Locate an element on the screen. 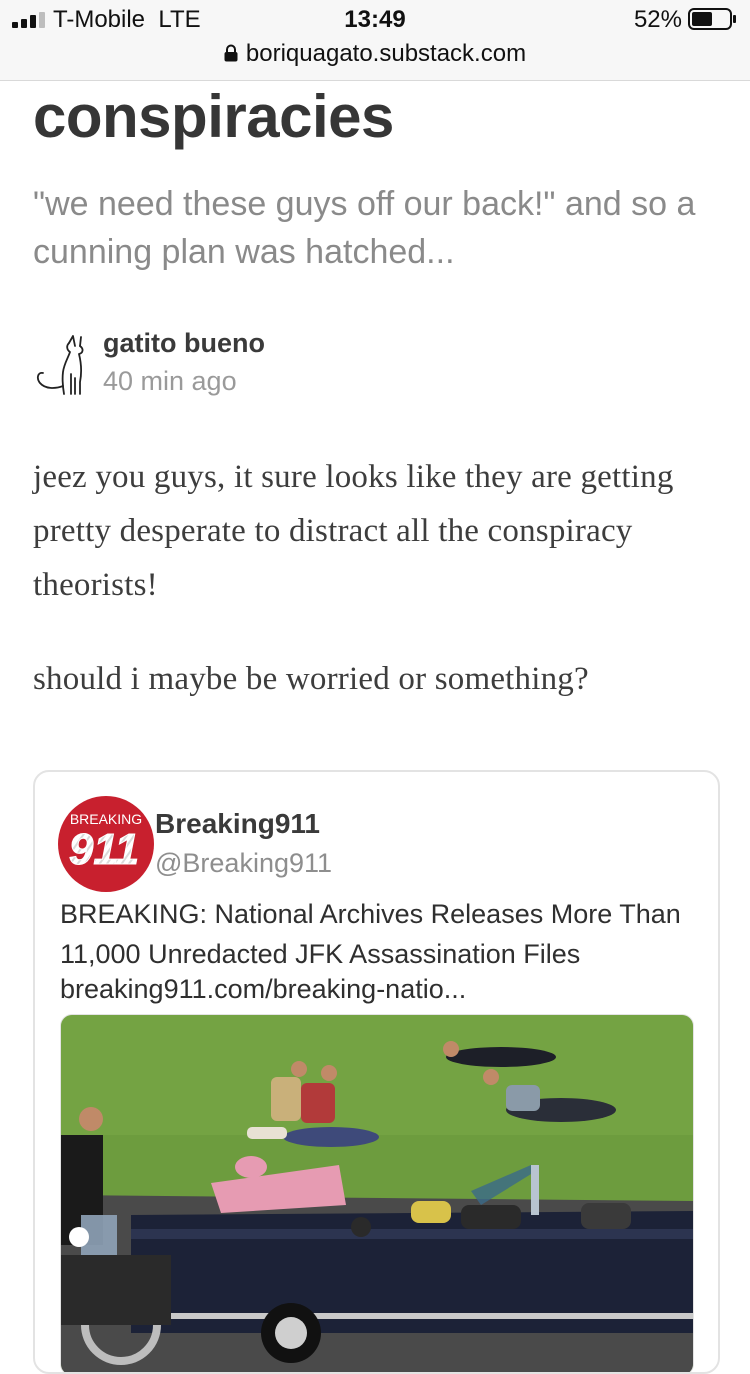  battery-percentage: 52% is located at coordinates (657, 19).